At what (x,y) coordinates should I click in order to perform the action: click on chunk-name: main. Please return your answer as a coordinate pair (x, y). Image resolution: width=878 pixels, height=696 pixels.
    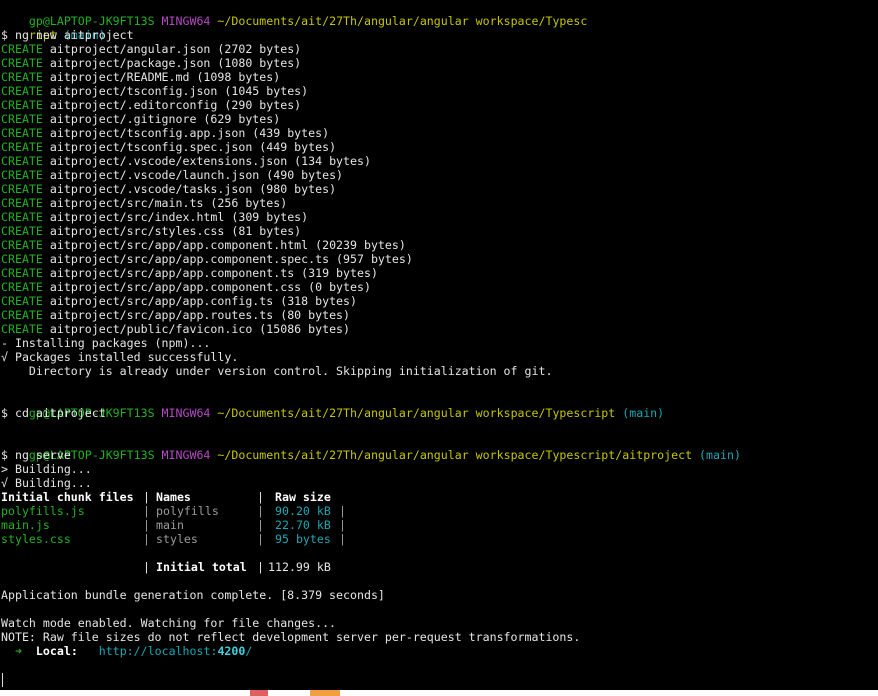
    Looking at the image, I should click on (170, 525).